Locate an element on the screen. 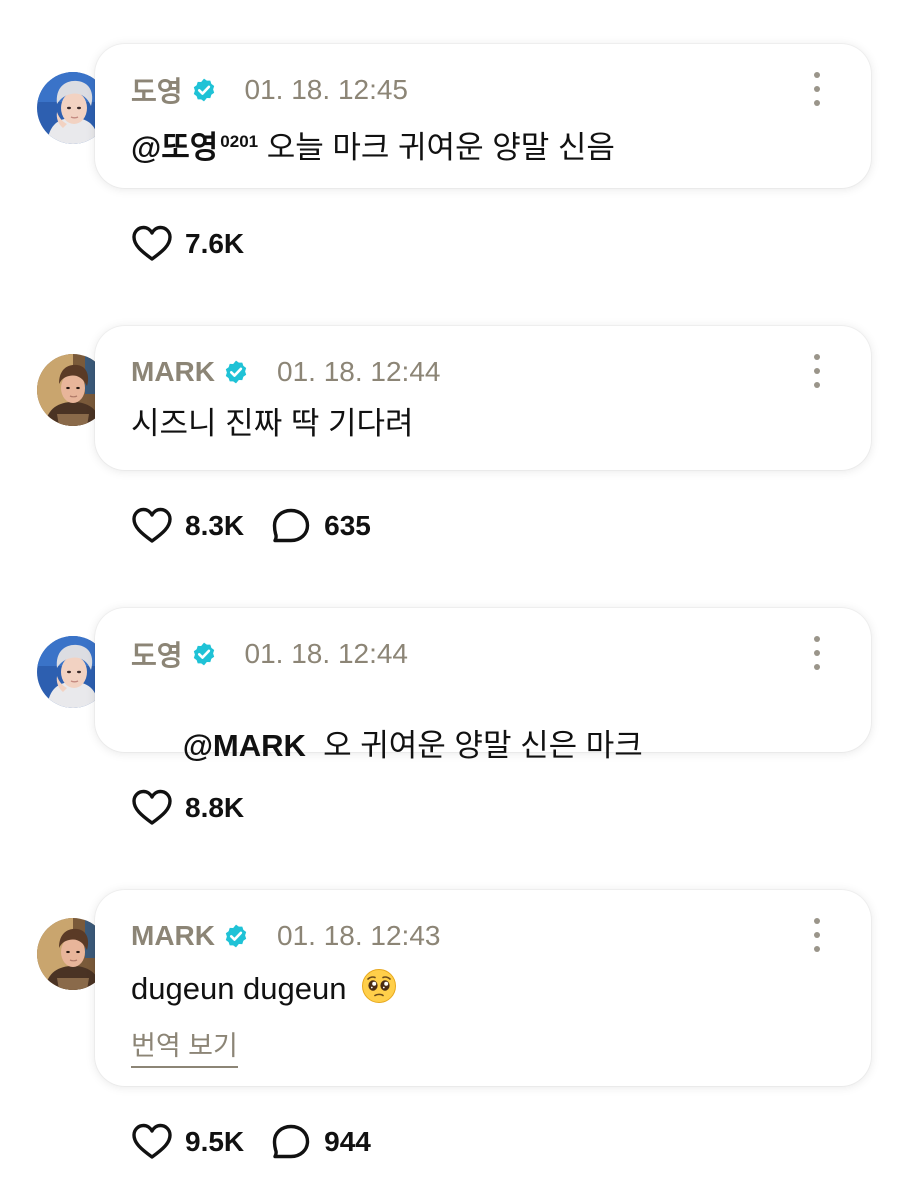  comment-button: 635 is located at coordinates (320, 526).